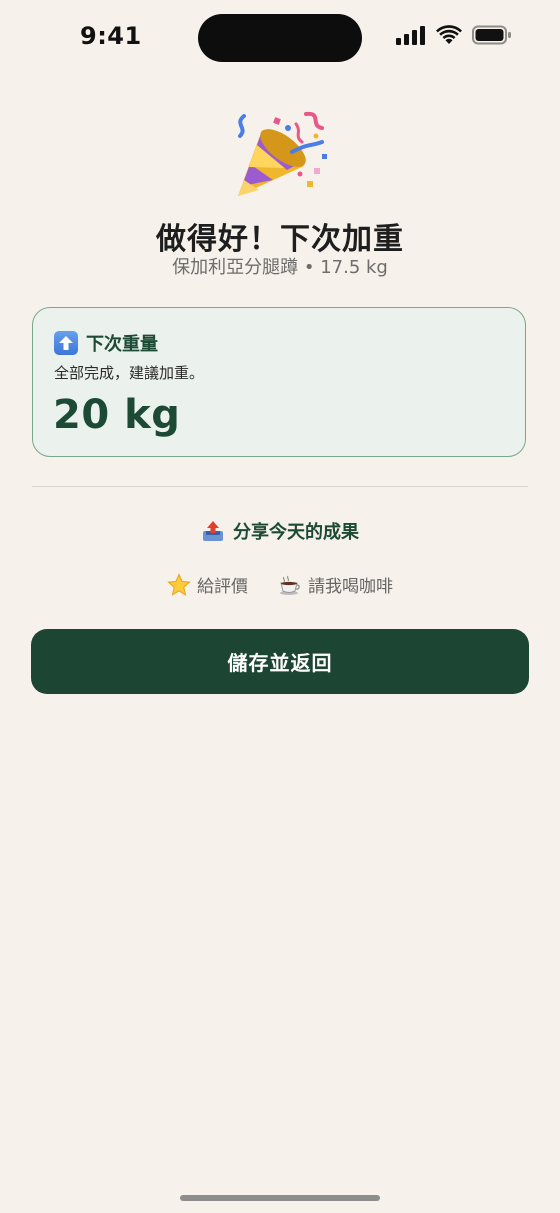  What do you see at coordinates (280, 486) in the screenshot?
I see `divider` at bounding box center [280, 486].